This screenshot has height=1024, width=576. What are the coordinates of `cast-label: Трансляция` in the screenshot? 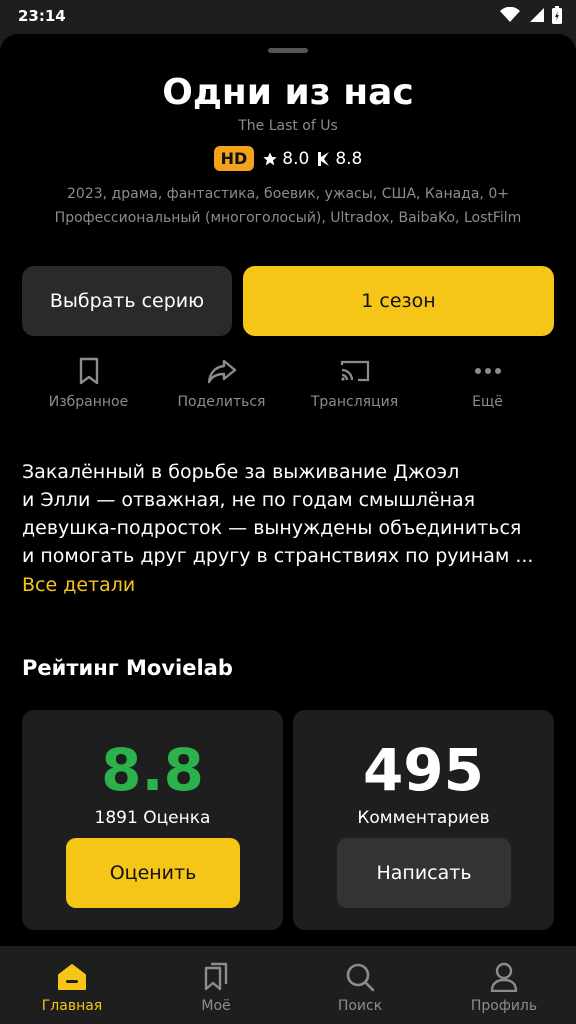 It's located at (354, 402).